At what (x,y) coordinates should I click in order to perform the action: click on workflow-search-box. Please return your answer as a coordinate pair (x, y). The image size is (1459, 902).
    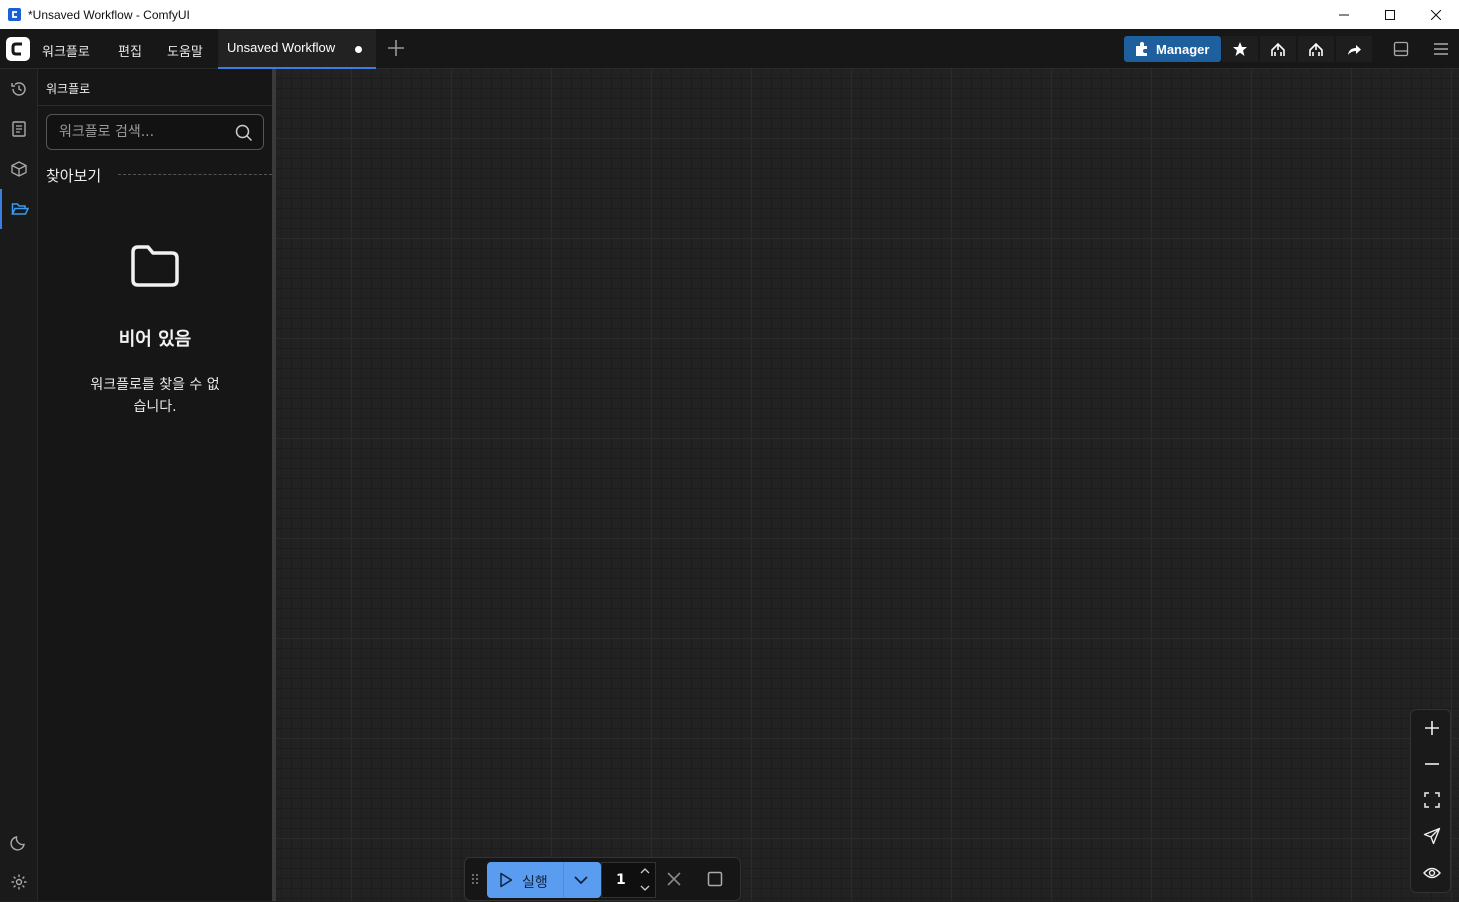
    Looking at the image, I should click on (155, 132).